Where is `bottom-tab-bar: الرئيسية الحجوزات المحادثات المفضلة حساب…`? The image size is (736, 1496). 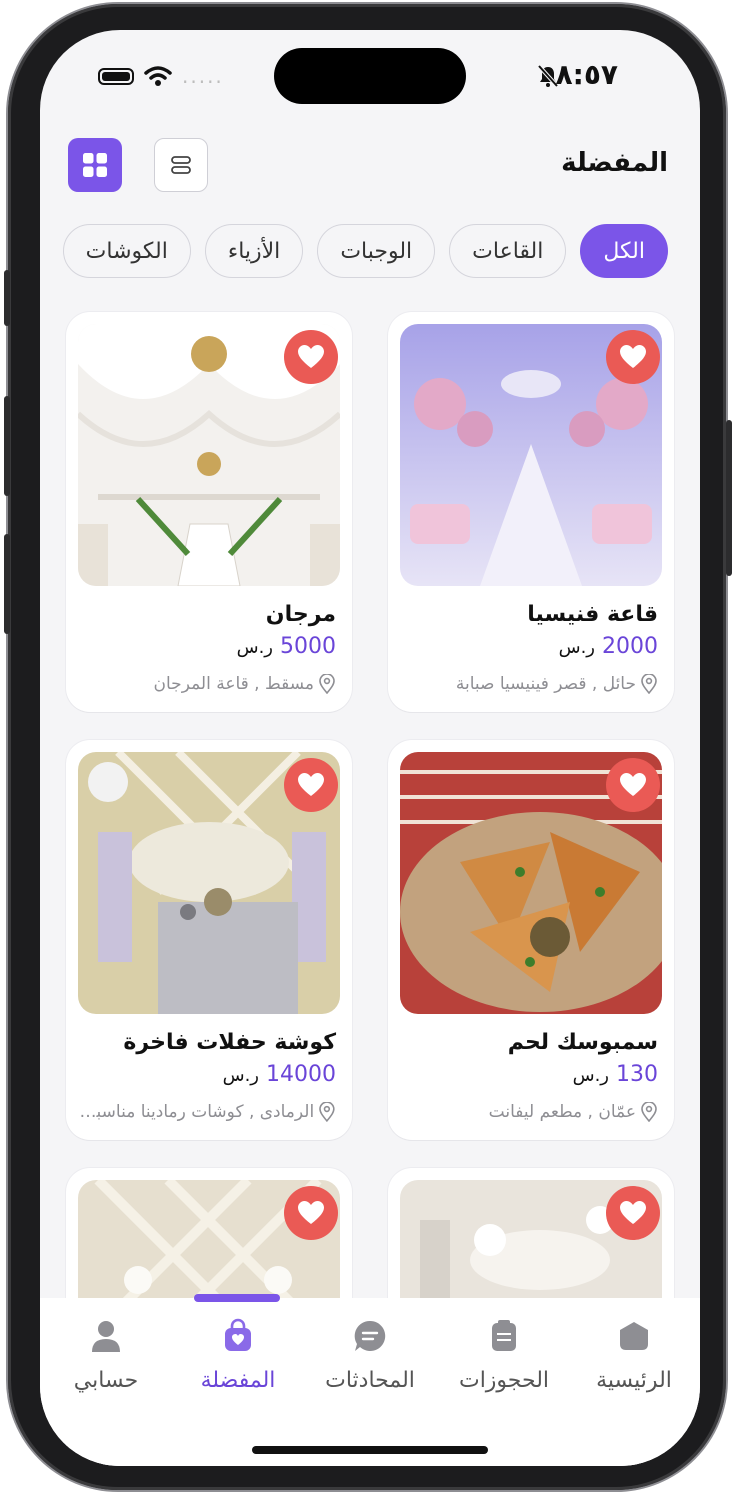
bottom-tab-bar: الرئيسية الحجوزات المحادثات المفضلة حساب… is located at coordinates (370, 1380).